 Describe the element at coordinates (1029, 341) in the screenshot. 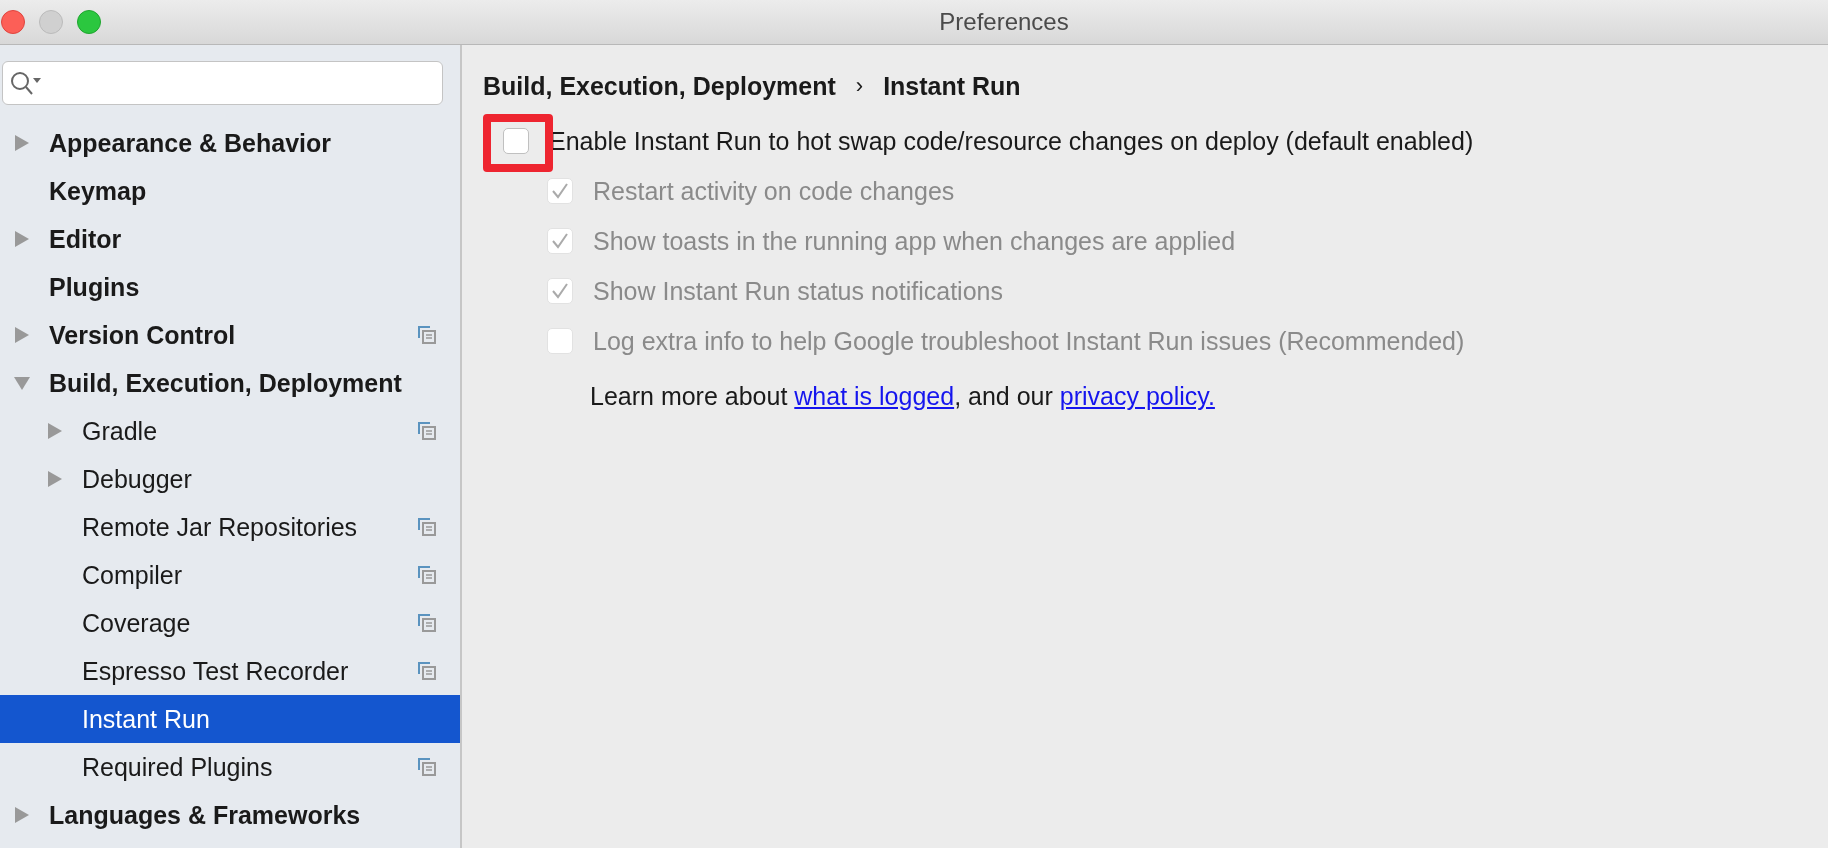

I see `checkbox-label: Log extra info to help Google troubleshoot Instant Run issues (Recommended)` at that location.